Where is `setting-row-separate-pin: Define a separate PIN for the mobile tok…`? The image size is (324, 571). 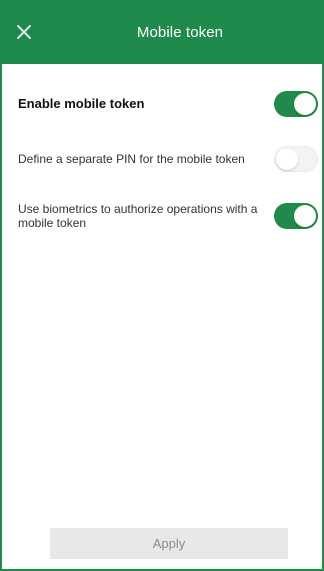 setting-row-separate-pin: Define a separate PIN for the mobile tok… is located at coordinates (170, 159).